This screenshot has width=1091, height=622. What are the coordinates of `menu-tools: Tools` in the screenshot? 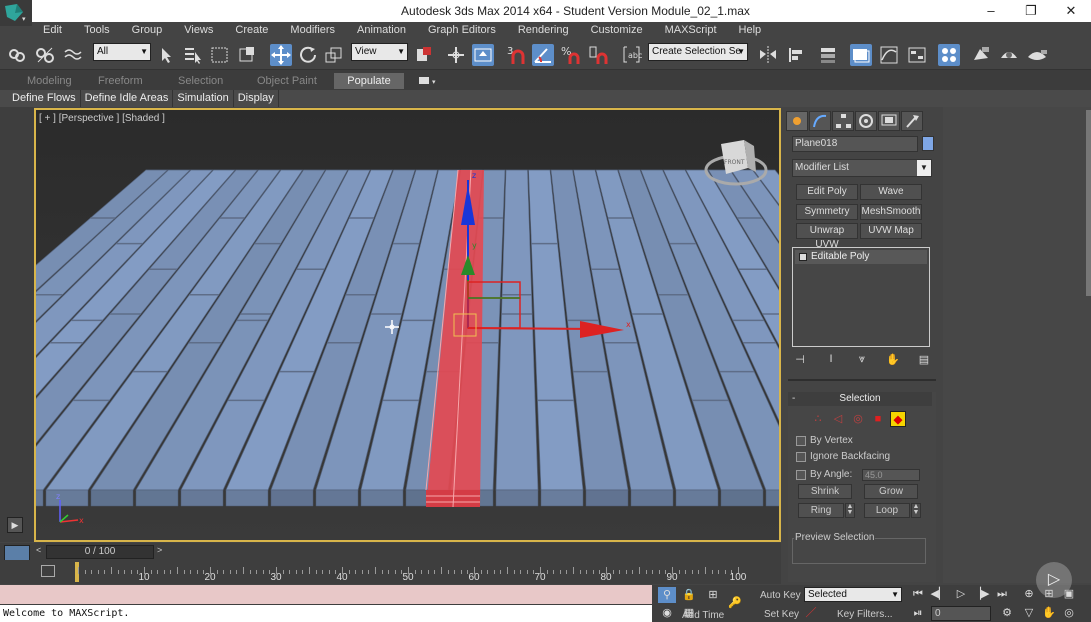 It's located at (97, 31).